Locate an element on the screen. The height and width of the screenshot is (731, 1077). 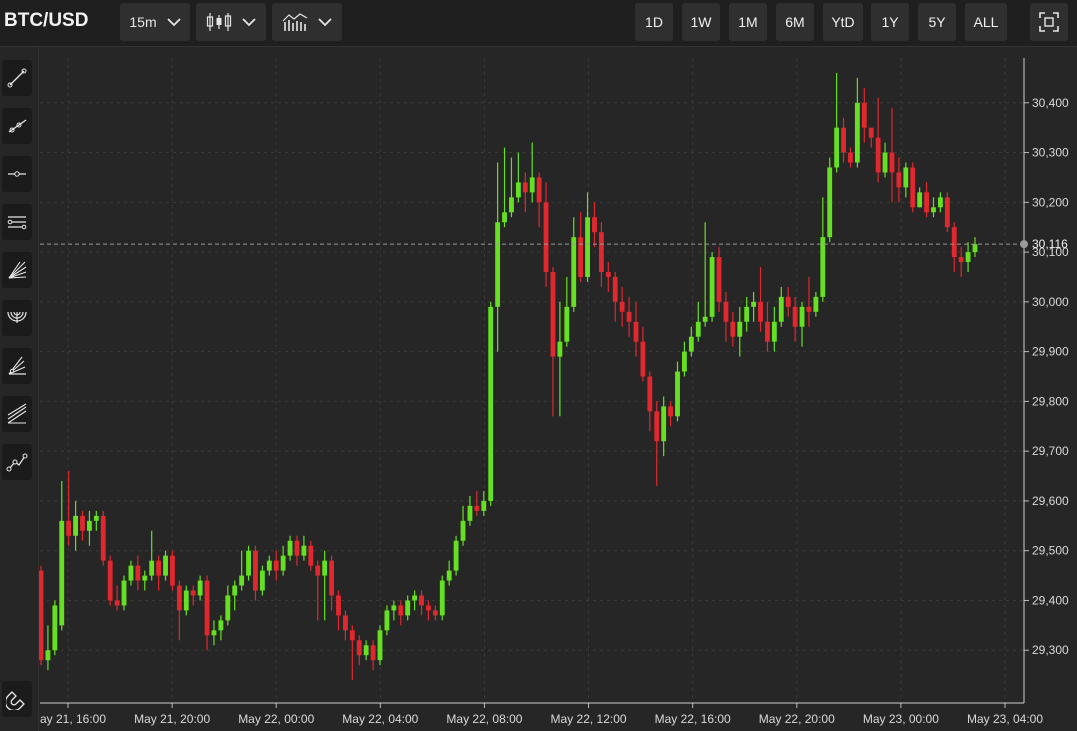
ray-line-tool is located at coordinates (17, 126).